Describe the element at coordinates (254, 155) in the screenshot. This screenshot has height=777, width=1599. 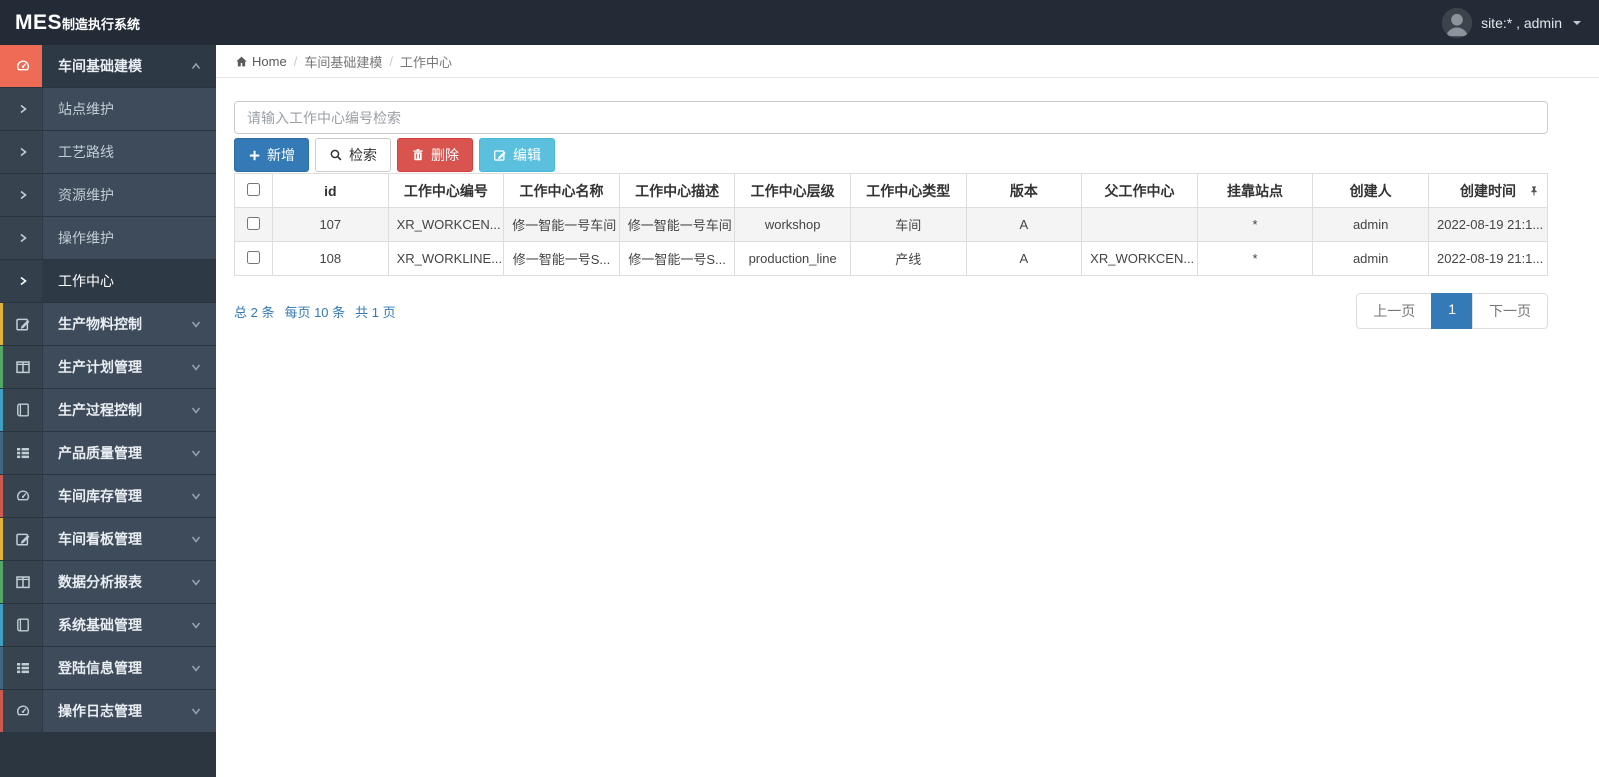
I see `plus-icon` at that location.